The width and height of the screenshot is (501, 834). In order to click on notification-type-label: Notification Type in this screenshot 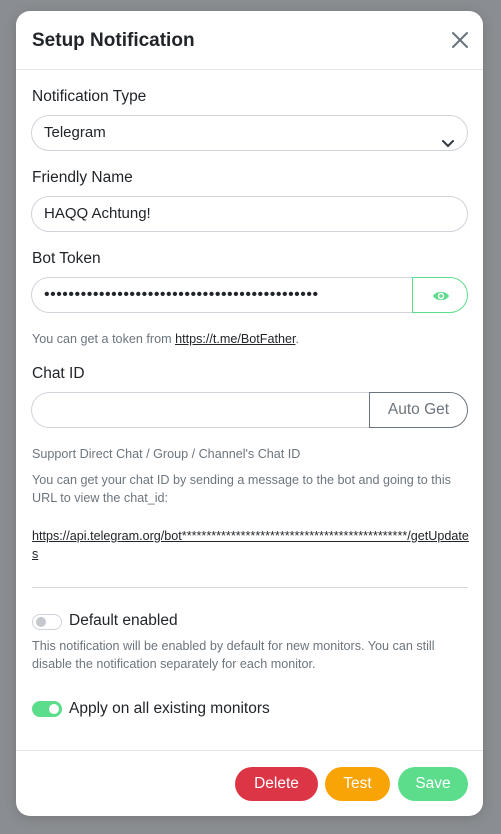, I will do `click(89, 96)`.